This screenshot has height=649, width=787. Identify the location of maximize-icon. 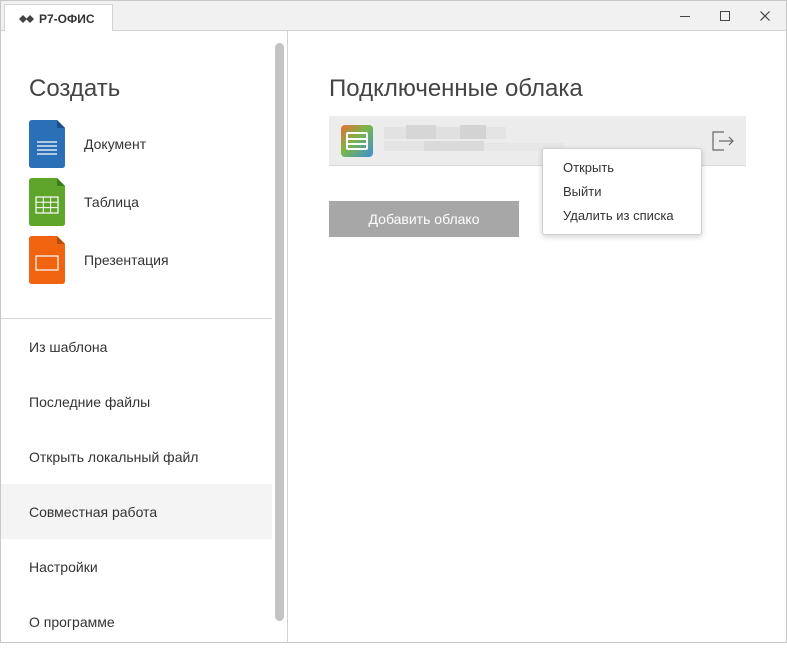
(725, 16).